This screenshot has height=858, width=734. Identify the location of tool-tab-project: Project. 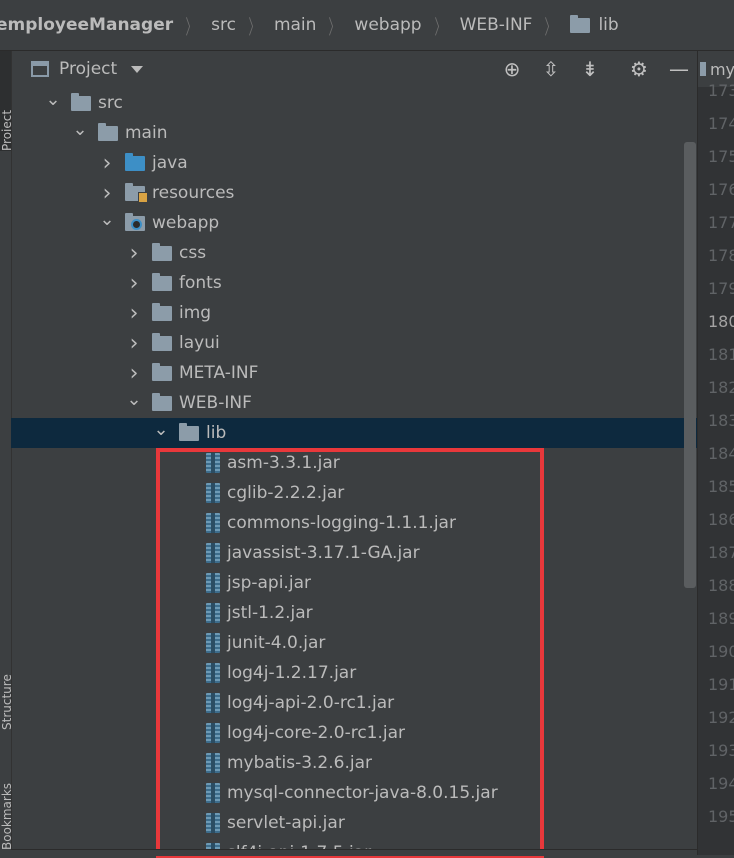
(5, 101).